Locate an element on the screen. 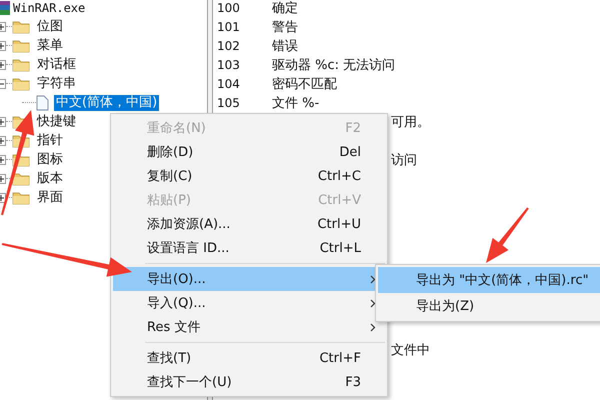  pointer-arrow is located at coordinates (507, 235).